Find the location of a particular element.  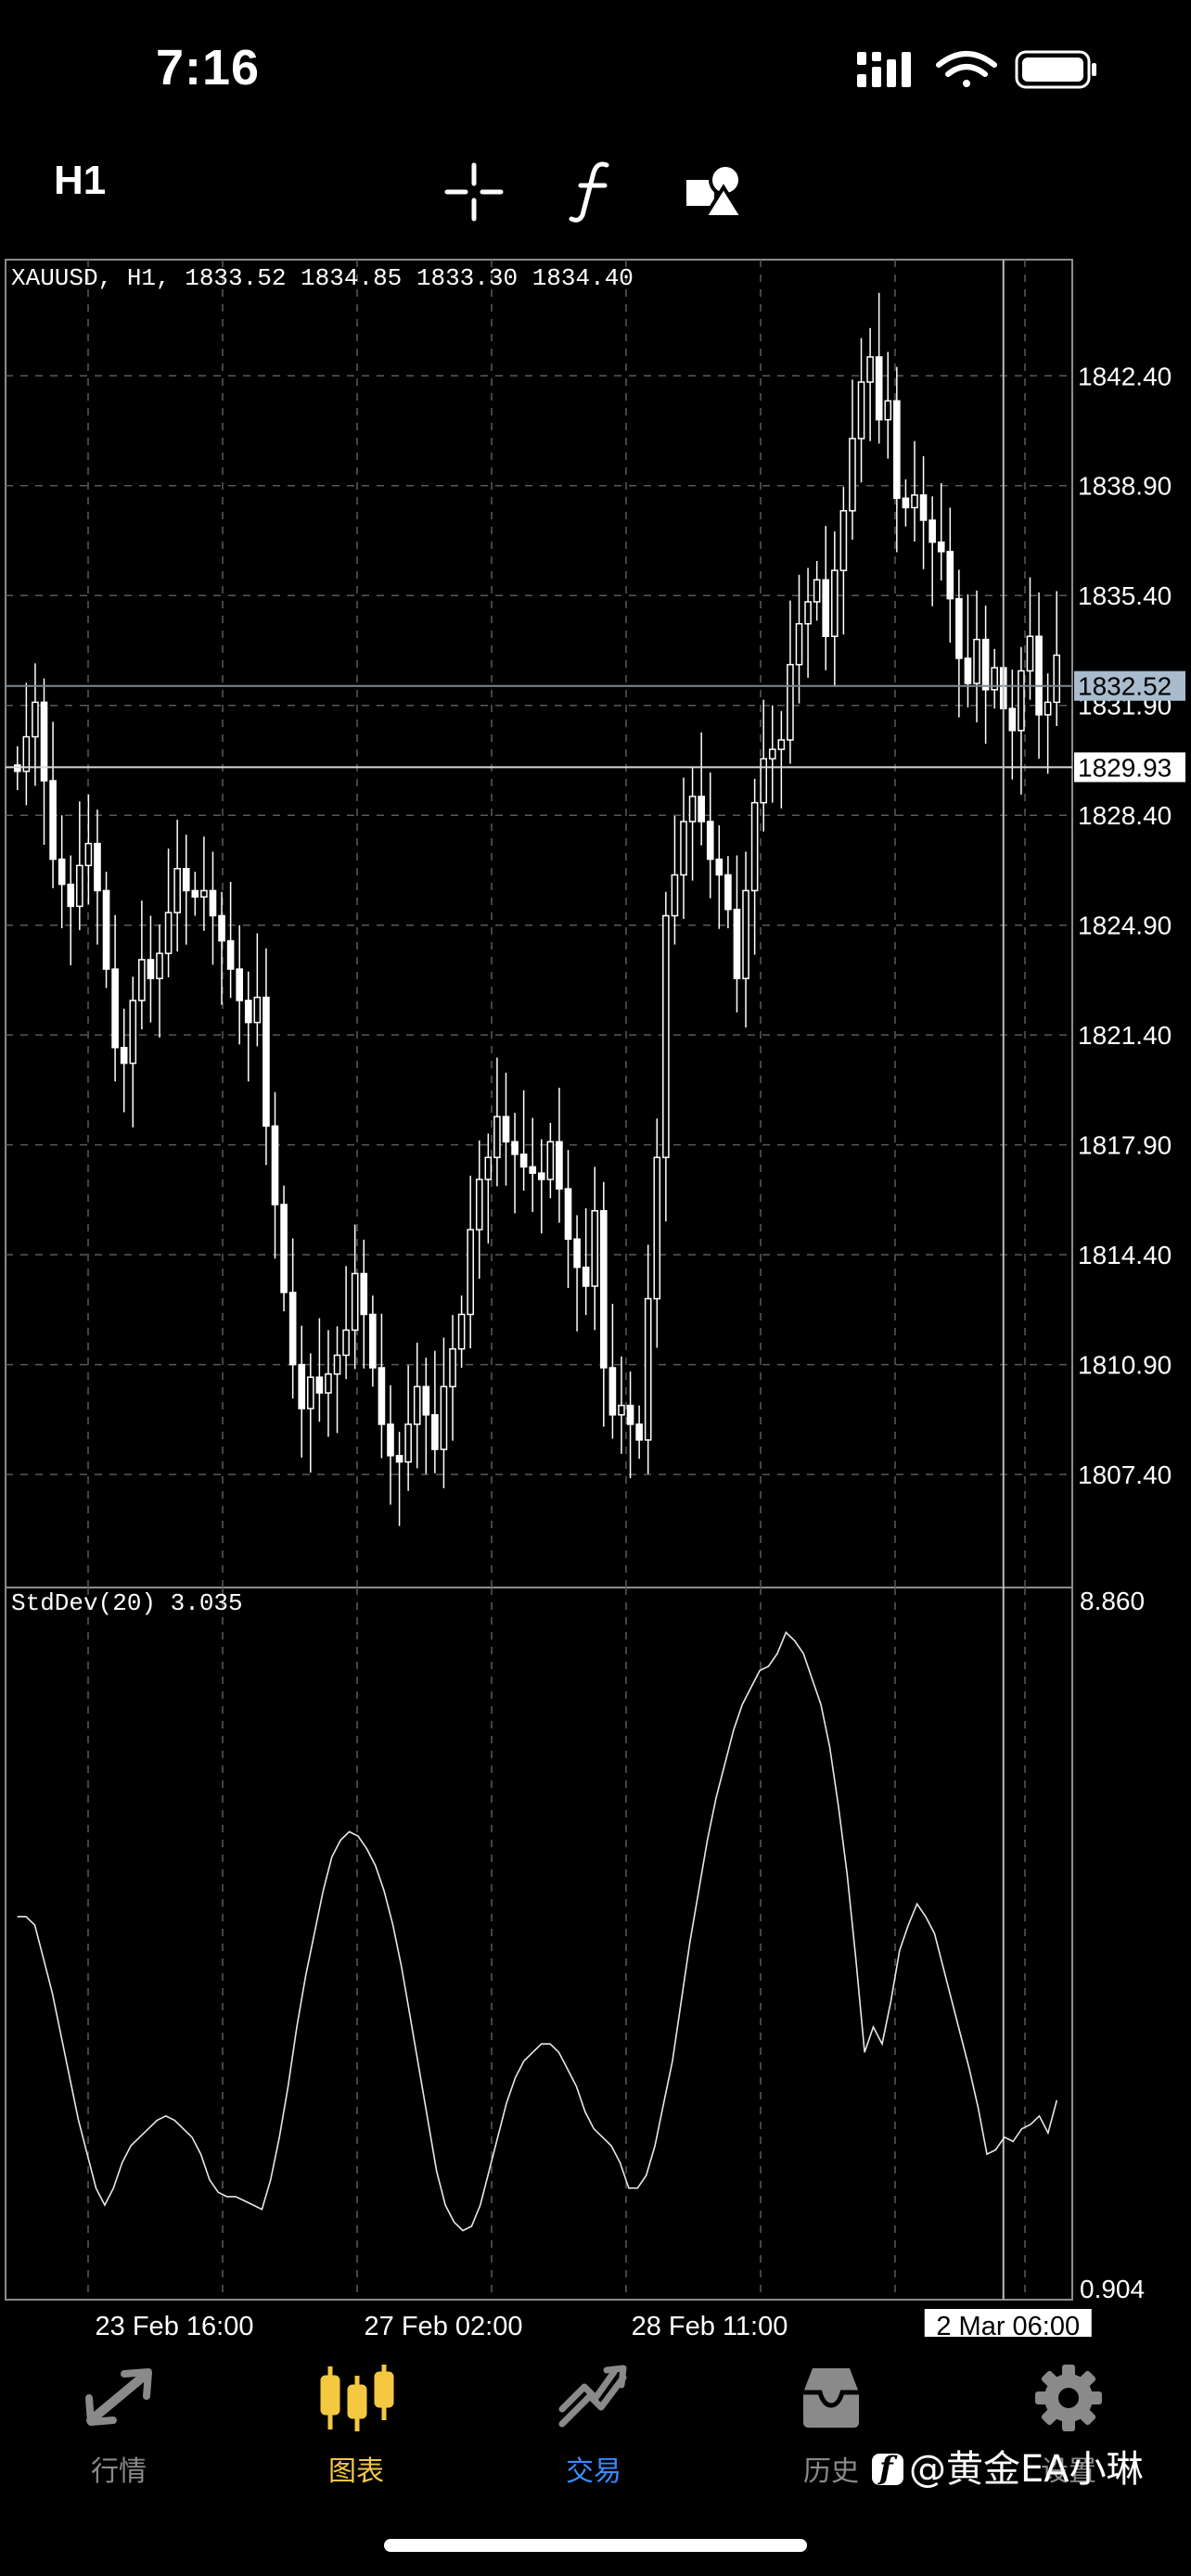

quotes-icon is located at coordinates (118, 2397).